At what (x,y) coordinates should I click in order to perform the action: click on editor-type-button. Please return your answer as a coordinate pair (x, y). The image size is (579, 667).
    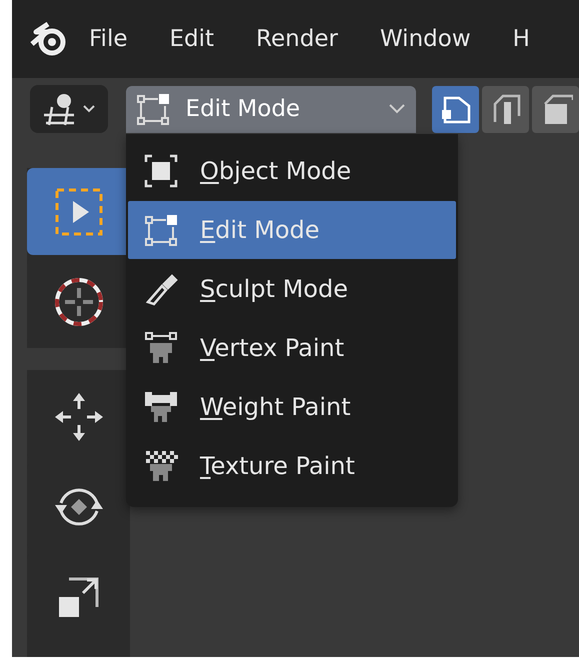
    Looking at the image, I should click on (69, 109).